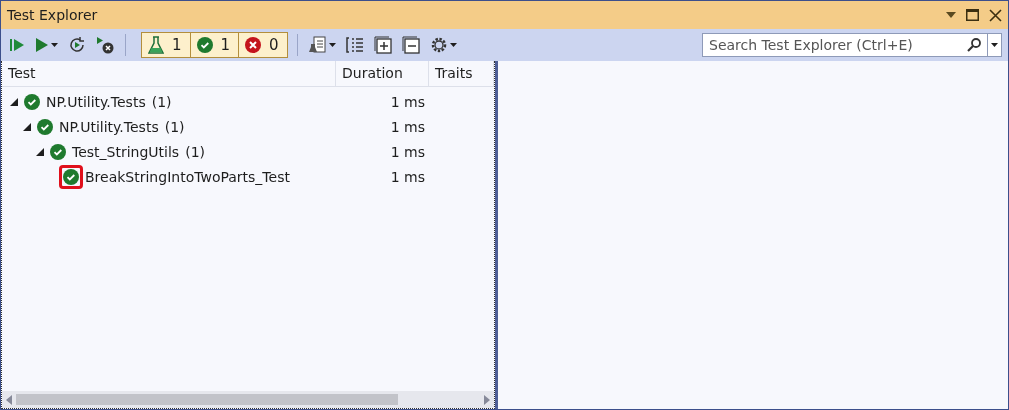  I want to click on scroll-left-icon, so click(9, 399).